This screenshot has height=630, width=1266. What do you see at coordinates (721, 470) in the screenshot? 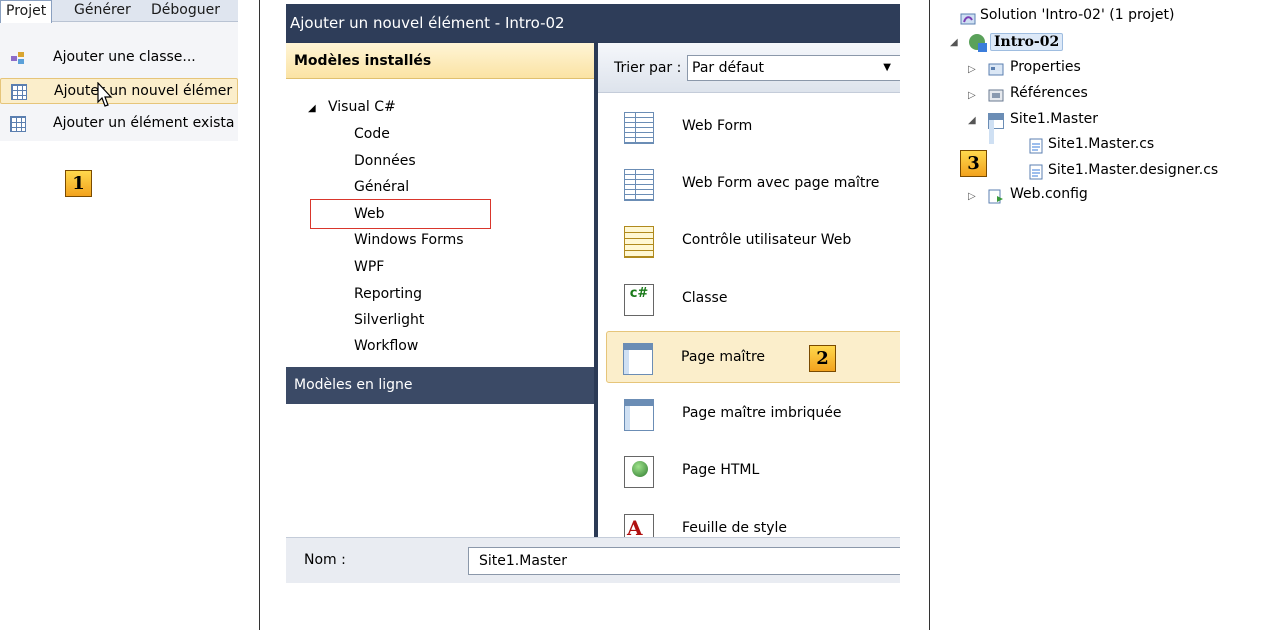
I see `template-label: Page HTML` at bounding box center [721, 470].